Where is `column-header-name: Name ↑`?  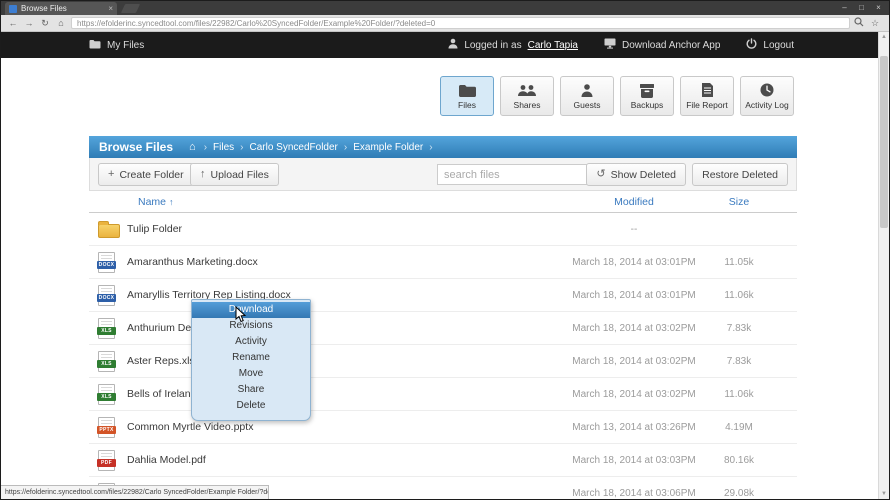 column-header-name: Name ↑ is located at coordinates (324, 202).